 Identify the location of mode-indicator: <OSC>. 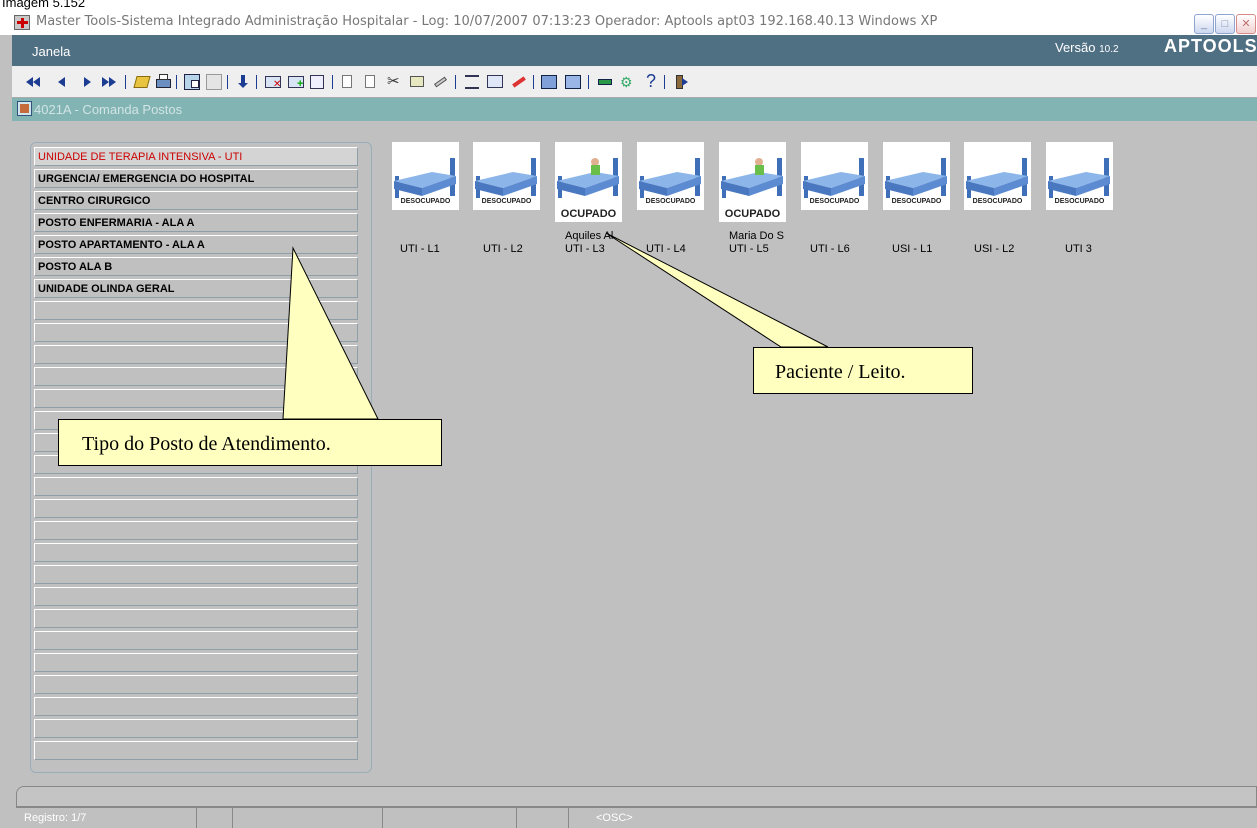
(614, 818).